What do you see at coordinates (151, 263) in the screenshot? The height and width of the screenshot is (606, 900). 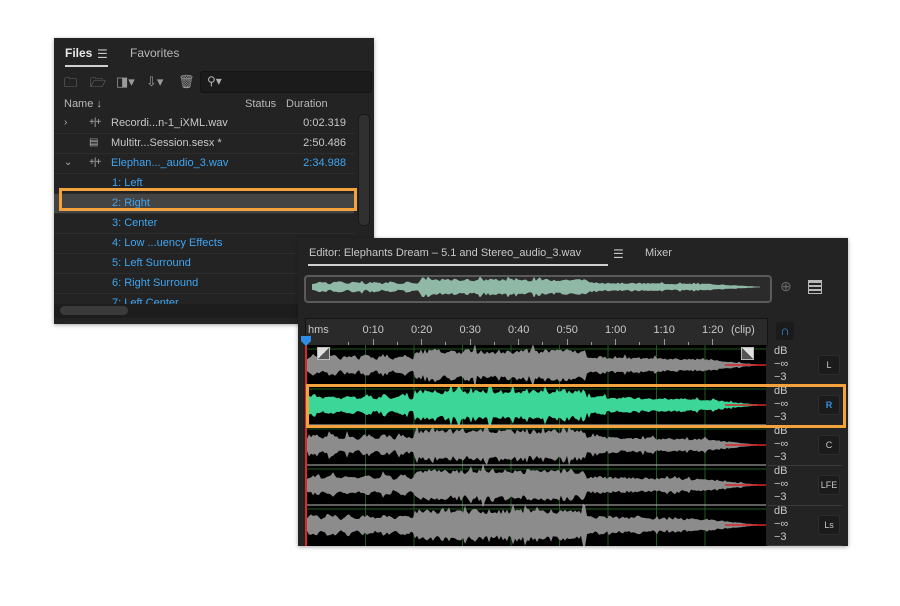 I see `channel-name: 5: Left Surround` at bounding box center [151, 263].